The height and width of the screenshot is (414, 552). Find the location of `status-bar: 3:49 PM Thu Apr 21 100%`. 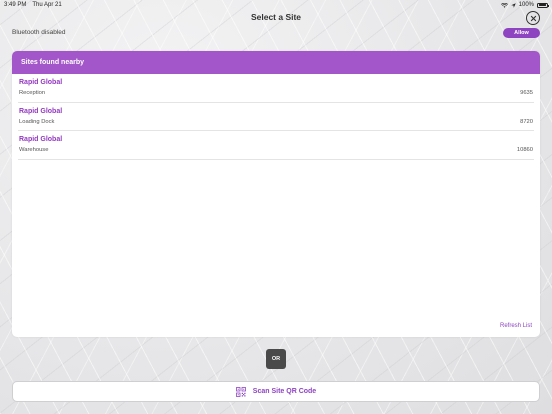

status-bar: 3:49 PM Thu Apr 21 100% is located at coordinates (276, 5).